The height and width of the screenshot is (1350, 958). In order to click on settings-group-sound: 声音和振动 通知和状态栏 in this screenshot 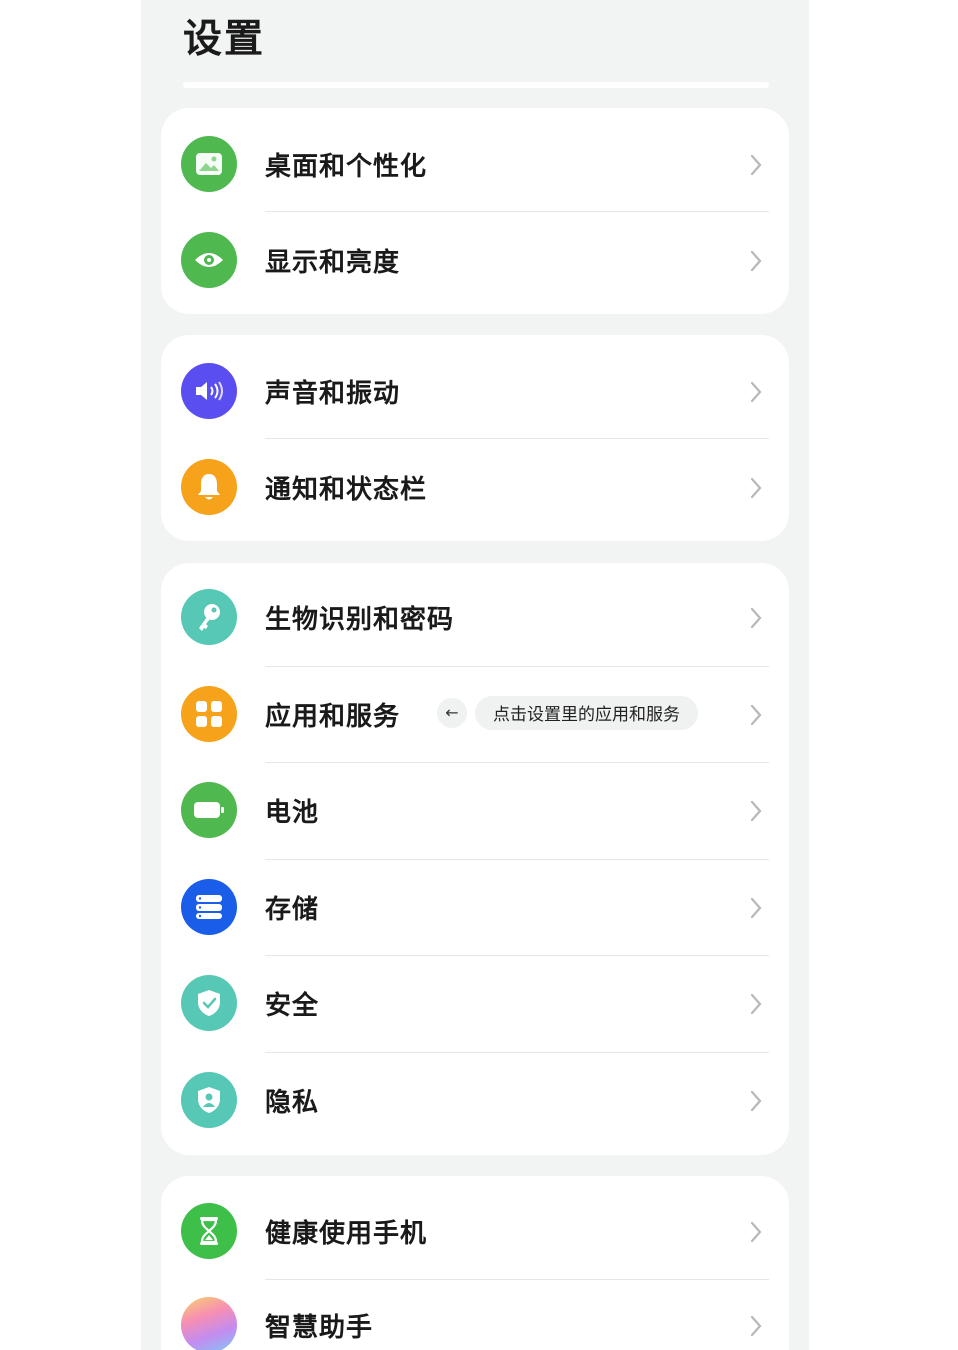, I will do `click(475, 438)`.